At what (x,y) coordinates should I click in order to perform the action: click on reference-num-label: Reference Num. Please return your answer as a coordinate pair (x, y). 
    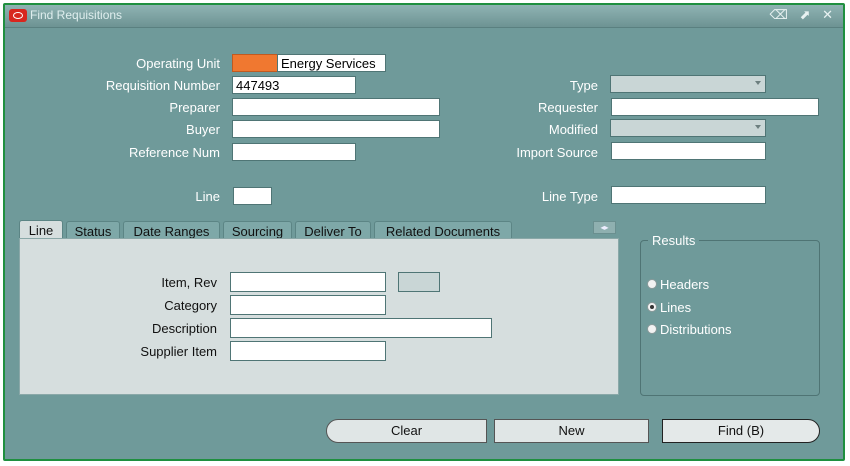
    Looking at the image, I should click on (174, 152).